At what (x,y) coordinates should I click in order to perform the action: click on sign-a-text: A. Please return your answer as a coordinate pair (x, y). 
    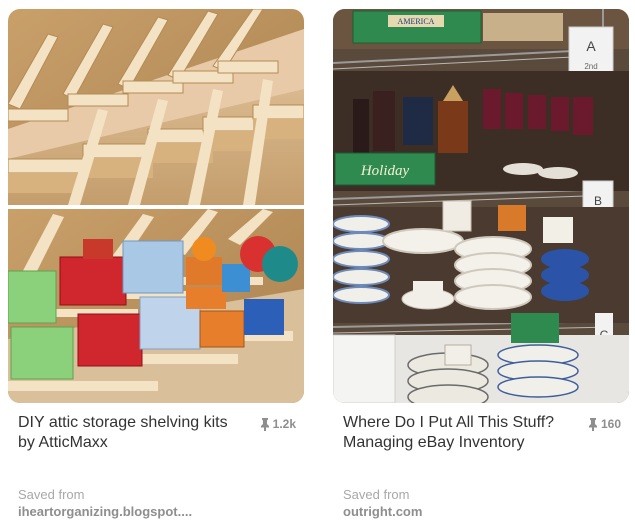
    Looking at the image, I should click on (591, 46).